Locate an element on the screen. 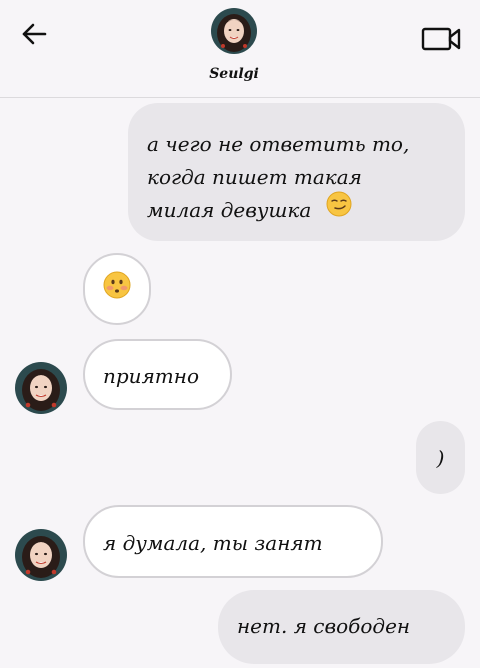 This screenshot has width=480, height=668. incoming-message is located at coordinates (117, 289).